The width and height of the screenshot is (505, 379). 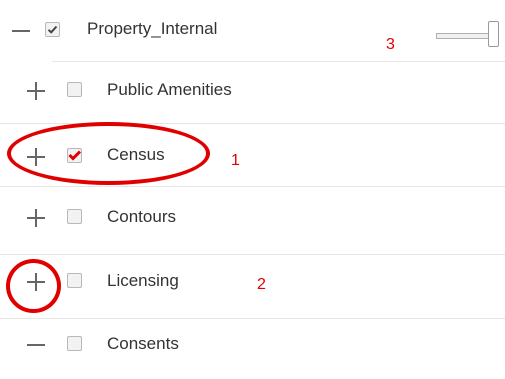 What do you see at coordinates (493, 34) in the screenshot?
I see `opacity-slider-handle` at bounding box center [493, 34].